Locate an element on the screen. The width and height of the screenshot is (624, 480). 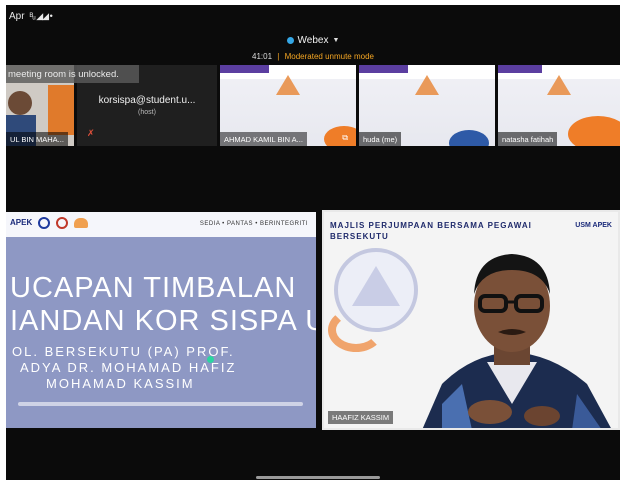
participant-tile: natasha fatihah is located at coordinates (559, 105).